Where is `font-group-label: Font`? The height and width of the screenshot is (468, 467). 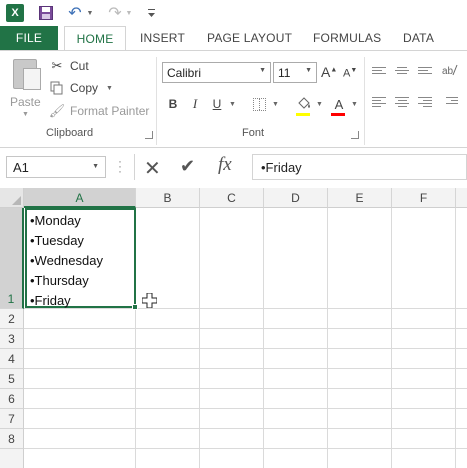
font-group-label: Font is located at coordinates (253, 133).